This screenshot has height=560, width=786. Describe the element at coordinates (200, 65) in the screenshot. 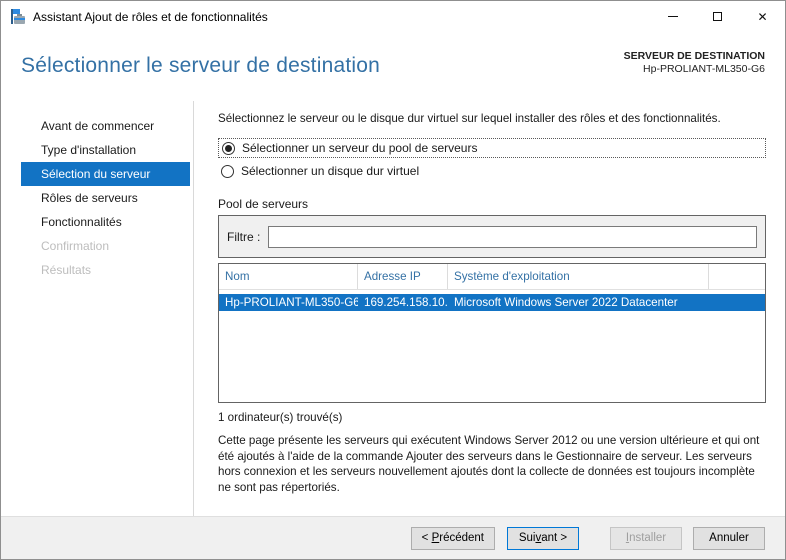

I see `page-title: Sélectionner le serveur de destination` at that location.